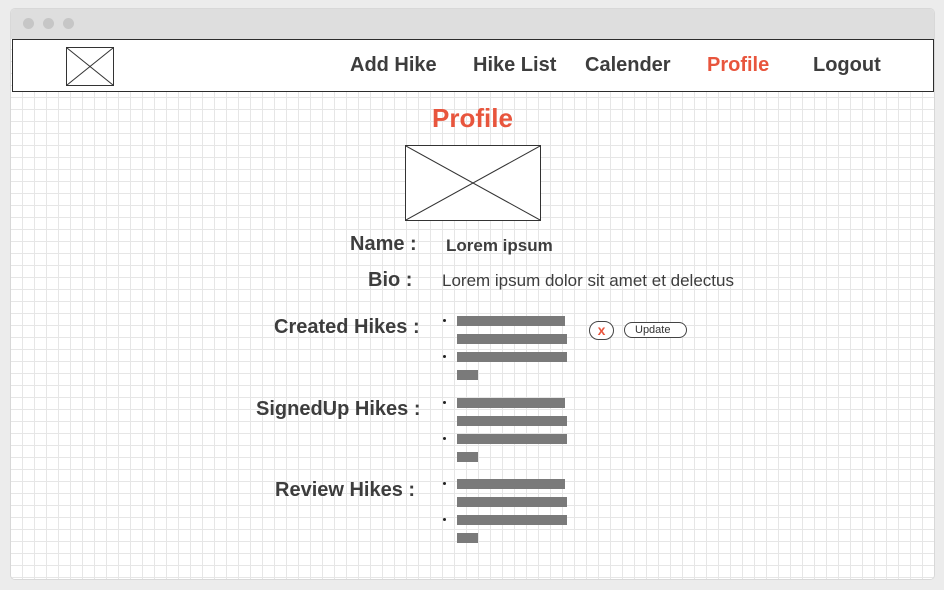 This screenshot has height=590, width=944. What do you see at coordinates (514, 65) in the screenshot?
I see `nav-hike-list: Hike List` at bounding box center [514, 65].